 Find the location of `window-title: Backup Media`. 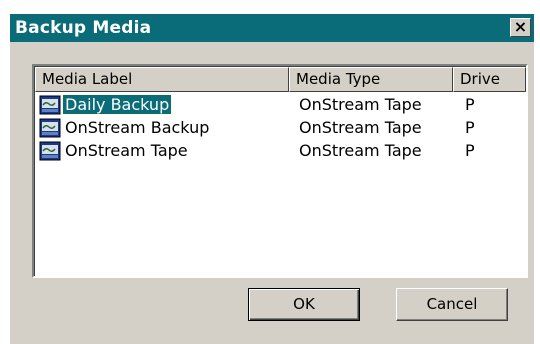

window-title: Backup Media is located at coordinates (83, 28).